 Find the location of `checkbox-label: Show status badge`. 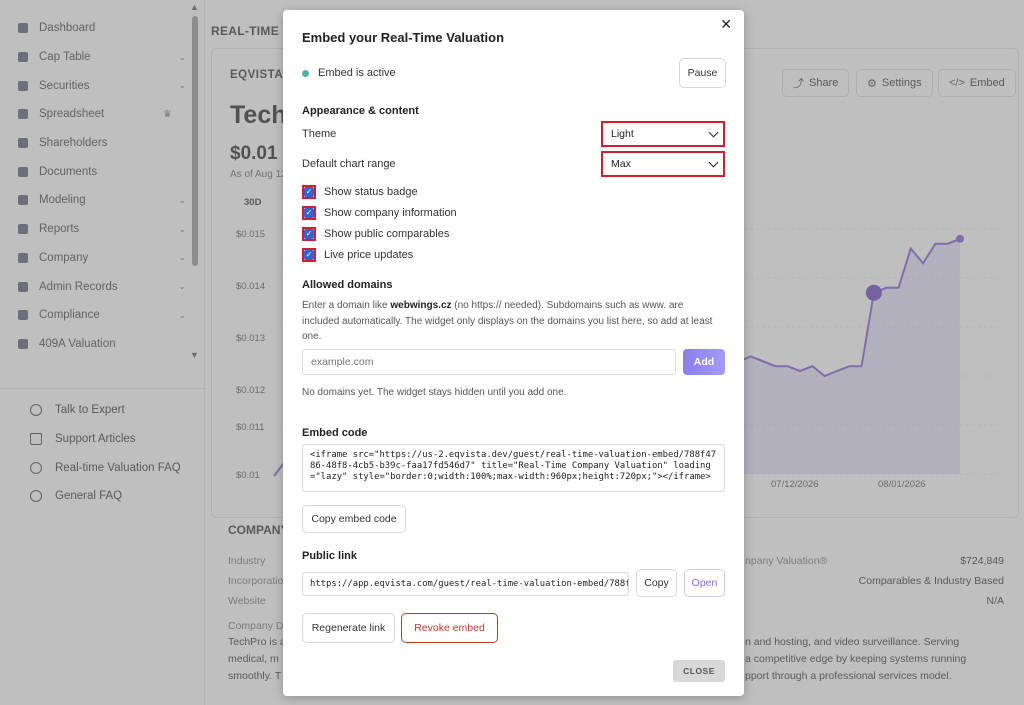

checkbox-label: Show status badge is located at coordinates (371, 192).